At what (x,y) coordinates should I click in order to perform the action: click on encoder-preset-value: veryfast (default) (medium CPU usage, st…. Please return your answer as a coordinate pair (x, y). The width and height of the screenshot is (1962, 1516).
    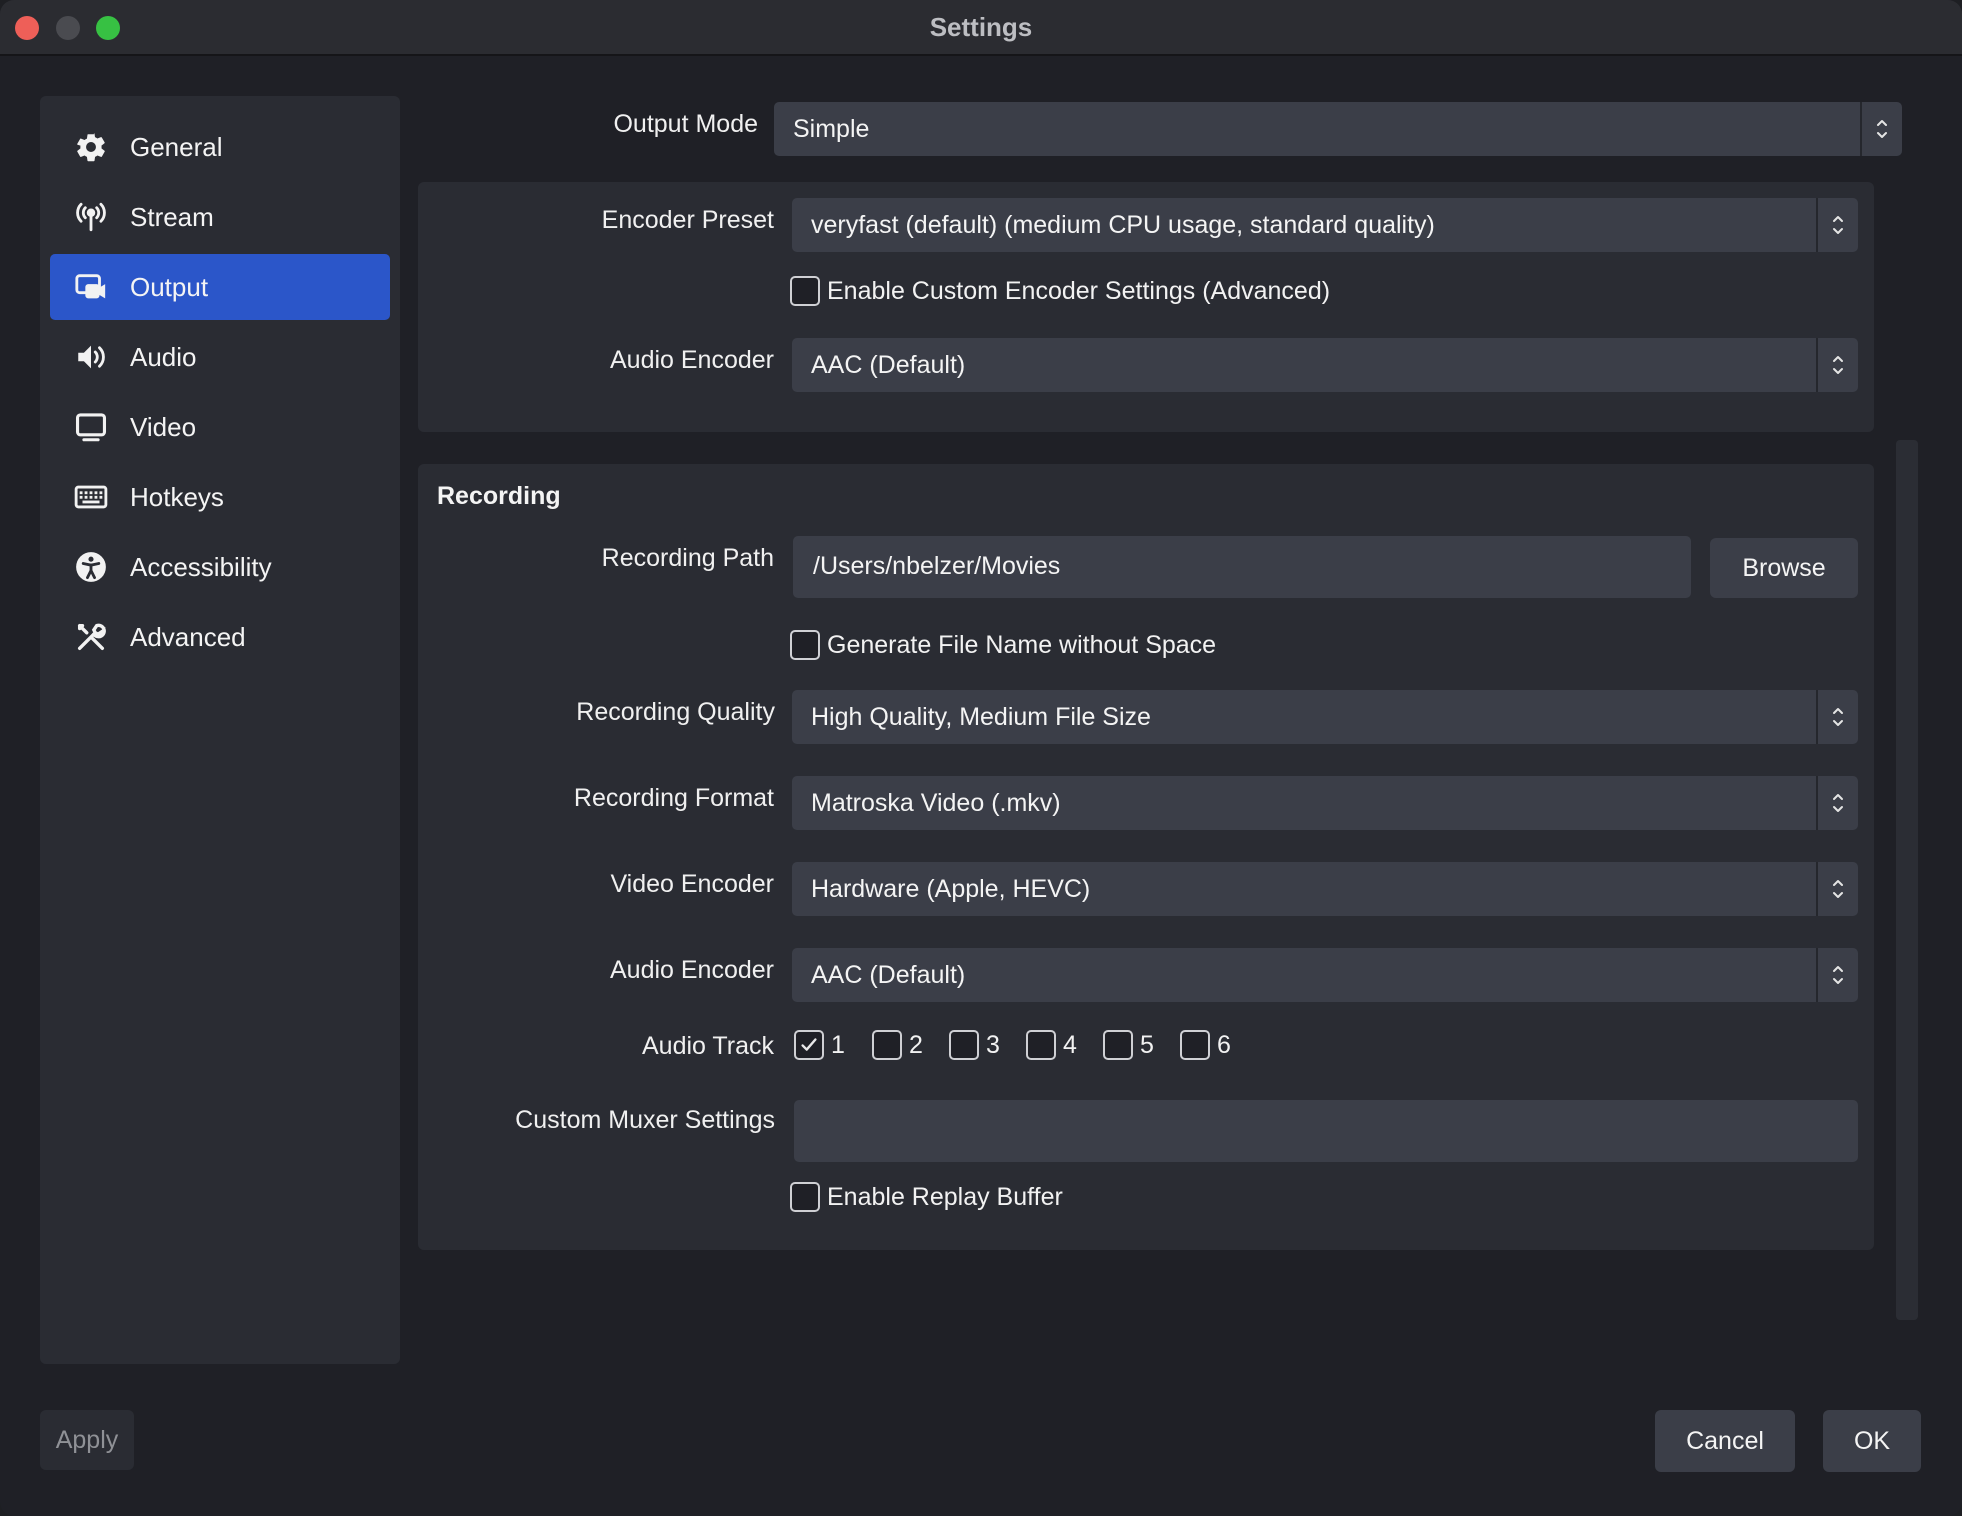
    Looking at the image, I should click on (1123, 225).